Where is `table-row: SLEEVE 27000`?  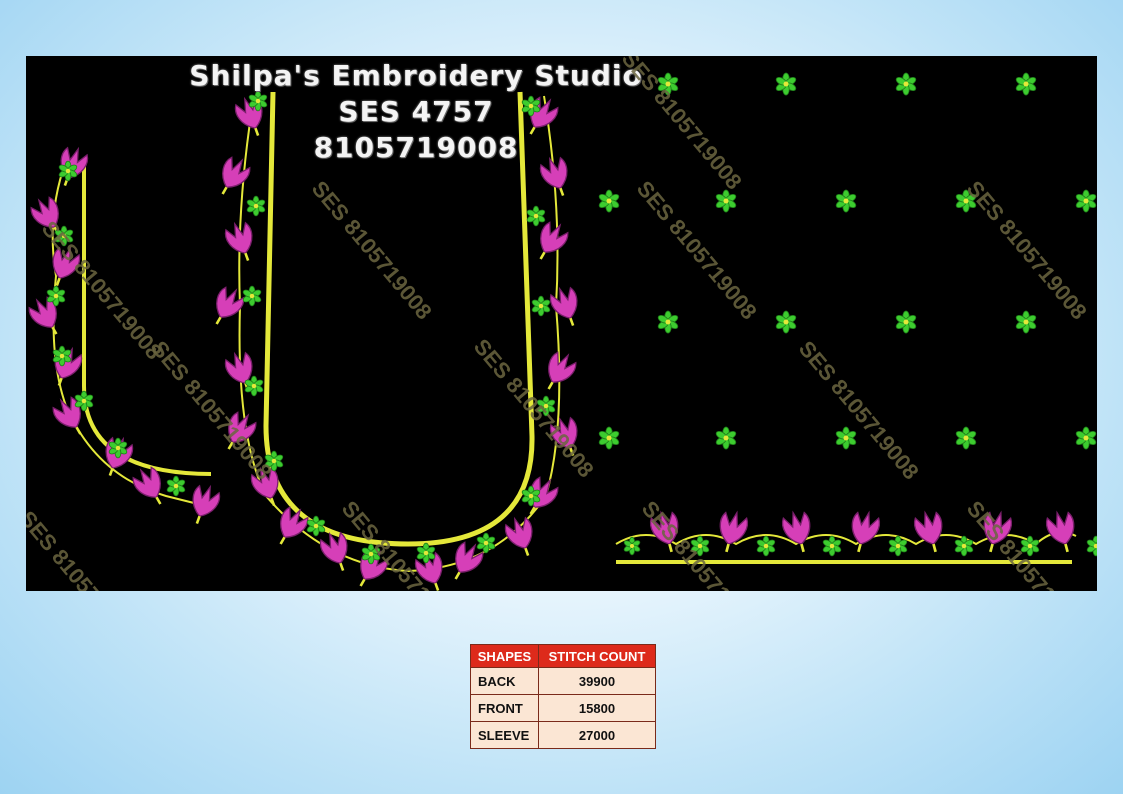
table-row: SLEEVE 27000 is located at coordinates (563, 735).